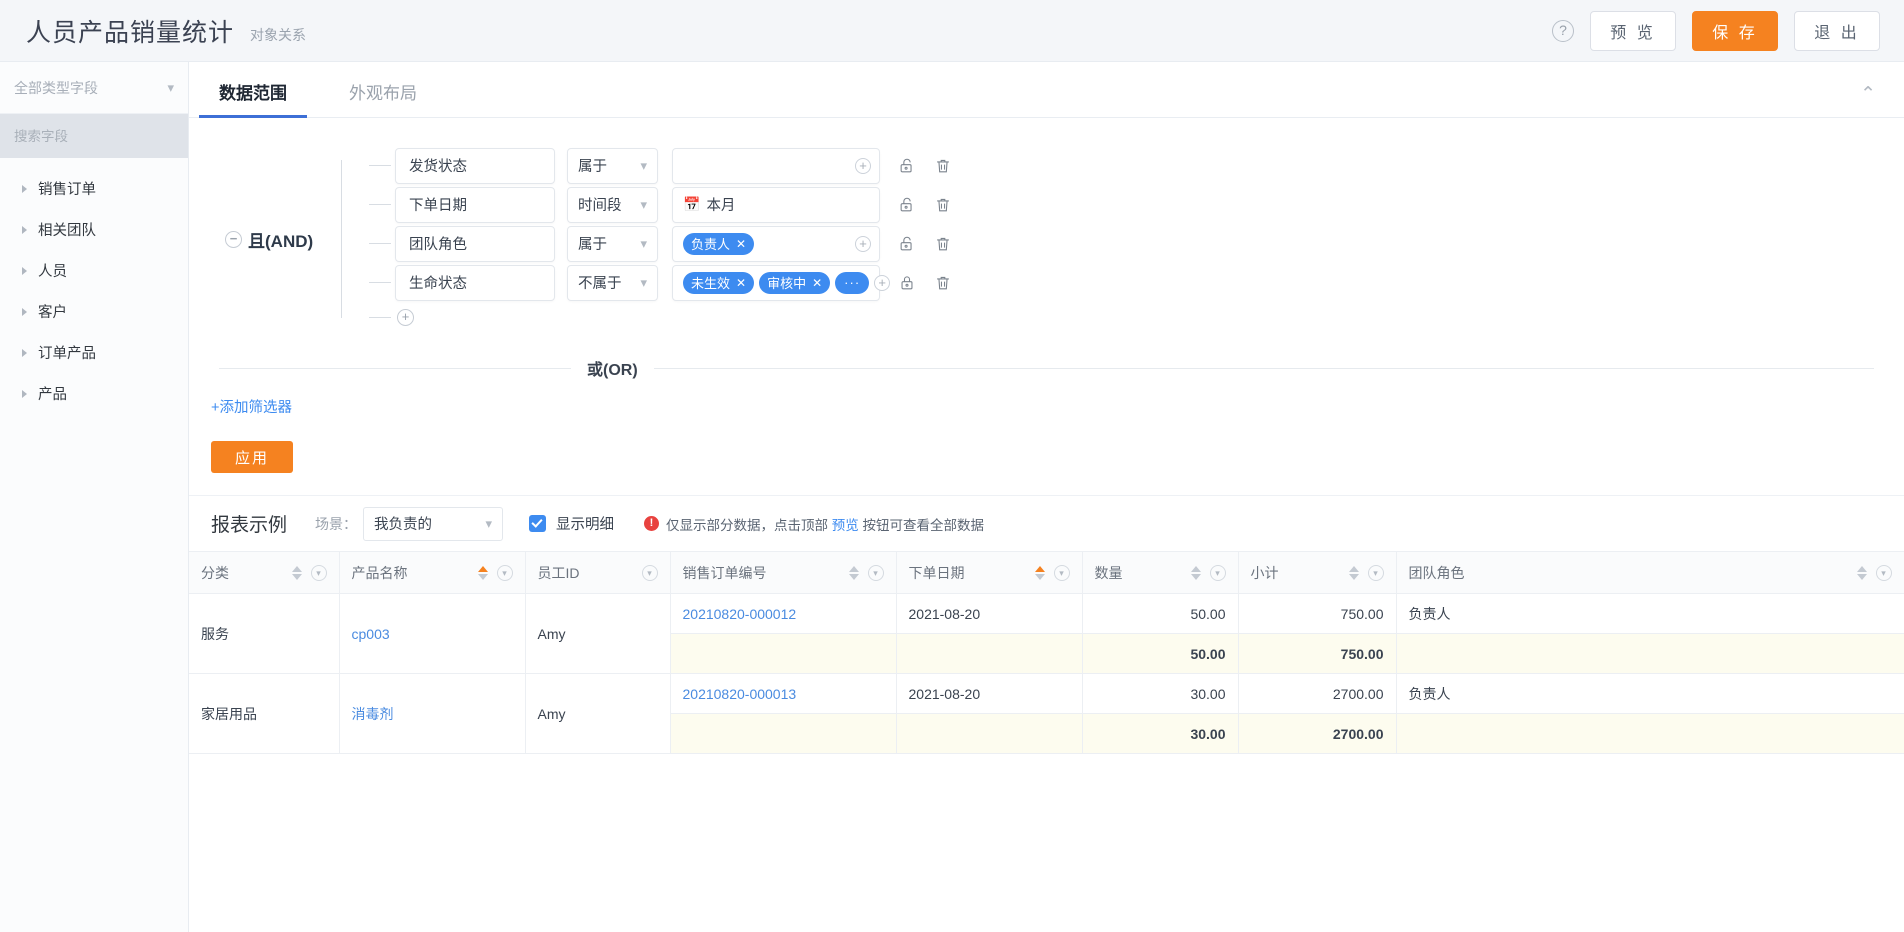 This screenshot has width=1904, height=932. What do you see at coordinates (600, 284) in the screenshot?
I see `condition-operator-label: 不属于` at bounding box center [600, 284].